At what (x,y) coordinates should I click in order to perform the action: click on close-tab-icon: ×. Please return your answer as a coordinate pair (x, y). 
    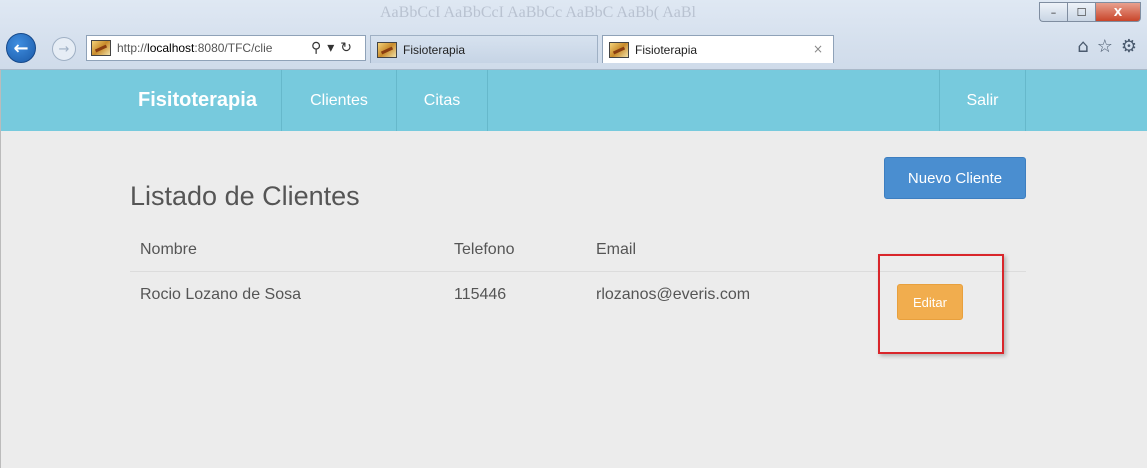
    Looking at the image, I should click on (818, 49).